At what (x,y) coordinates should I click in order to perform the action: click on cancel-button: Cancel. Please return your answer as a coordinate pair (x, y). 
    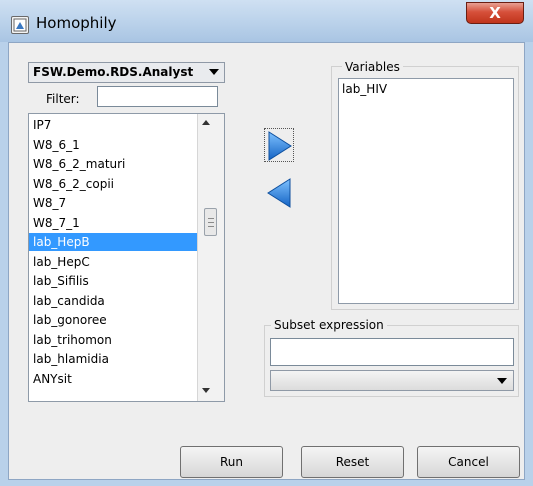
    Looking at the image, I should click on (468, 462).